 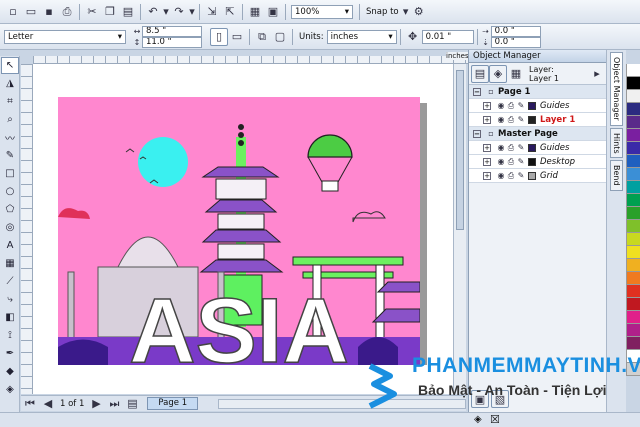 What do you see at coordinates (192, 12) in the screenshot?
I see `redo-dropdown-icon: ▾` at bounding box center [192, 12].